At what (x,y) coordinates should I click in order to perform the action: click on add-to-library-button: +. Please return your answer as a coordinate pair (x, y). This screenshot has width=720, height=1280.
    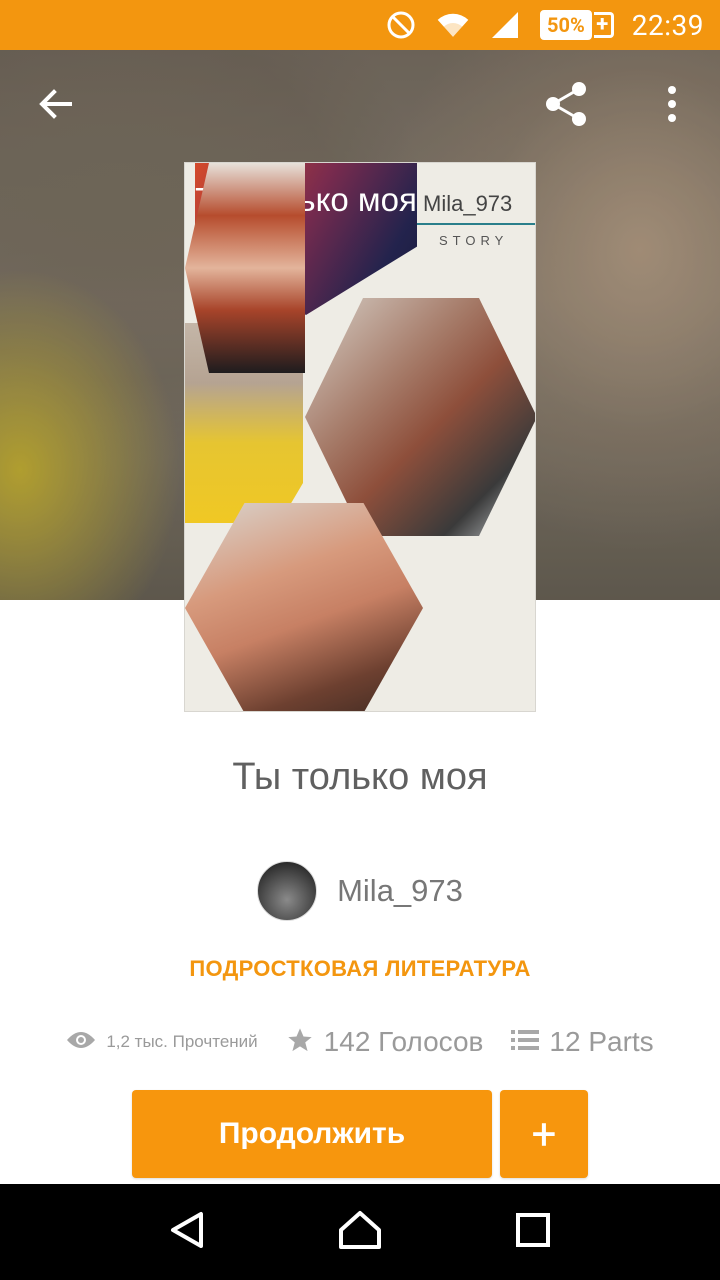
    Looking at the image, I should click on (544, 1134).